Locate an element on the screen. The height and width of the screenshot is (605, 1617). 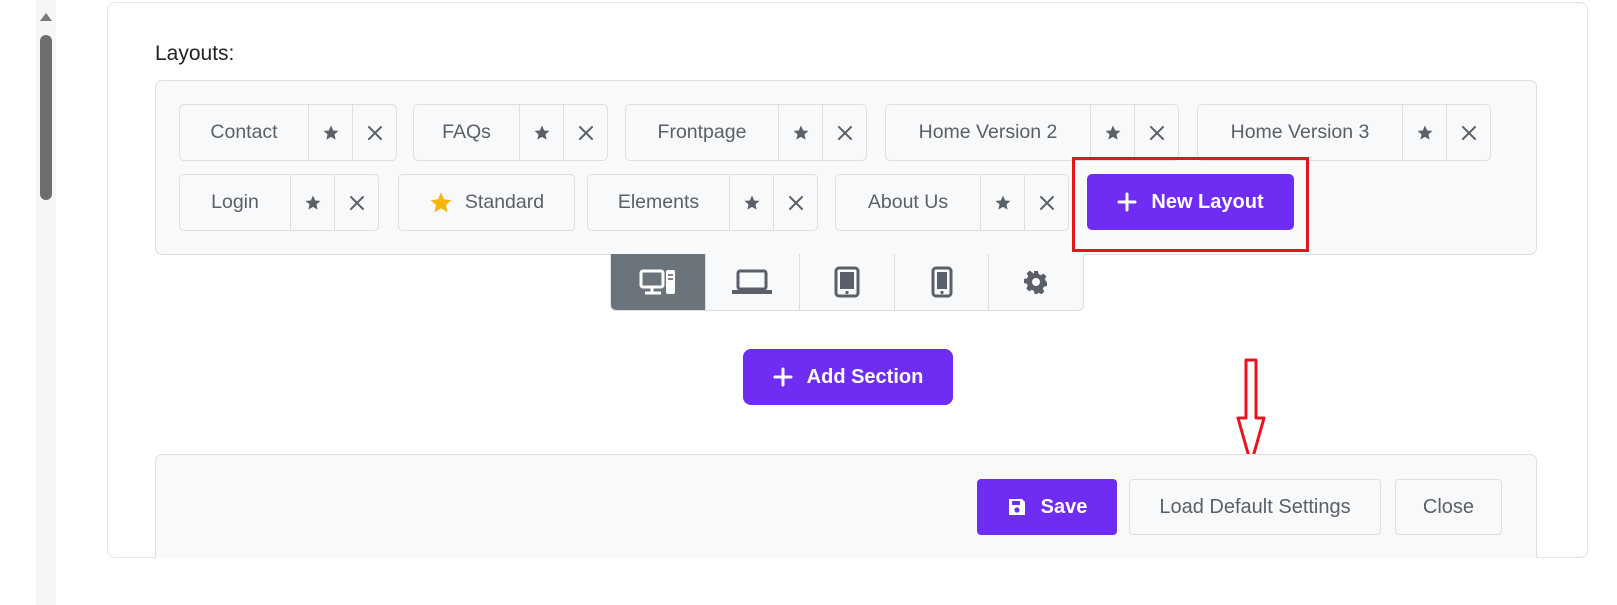
layout-chip-standard: Standard is located at coordinates (486, 202).